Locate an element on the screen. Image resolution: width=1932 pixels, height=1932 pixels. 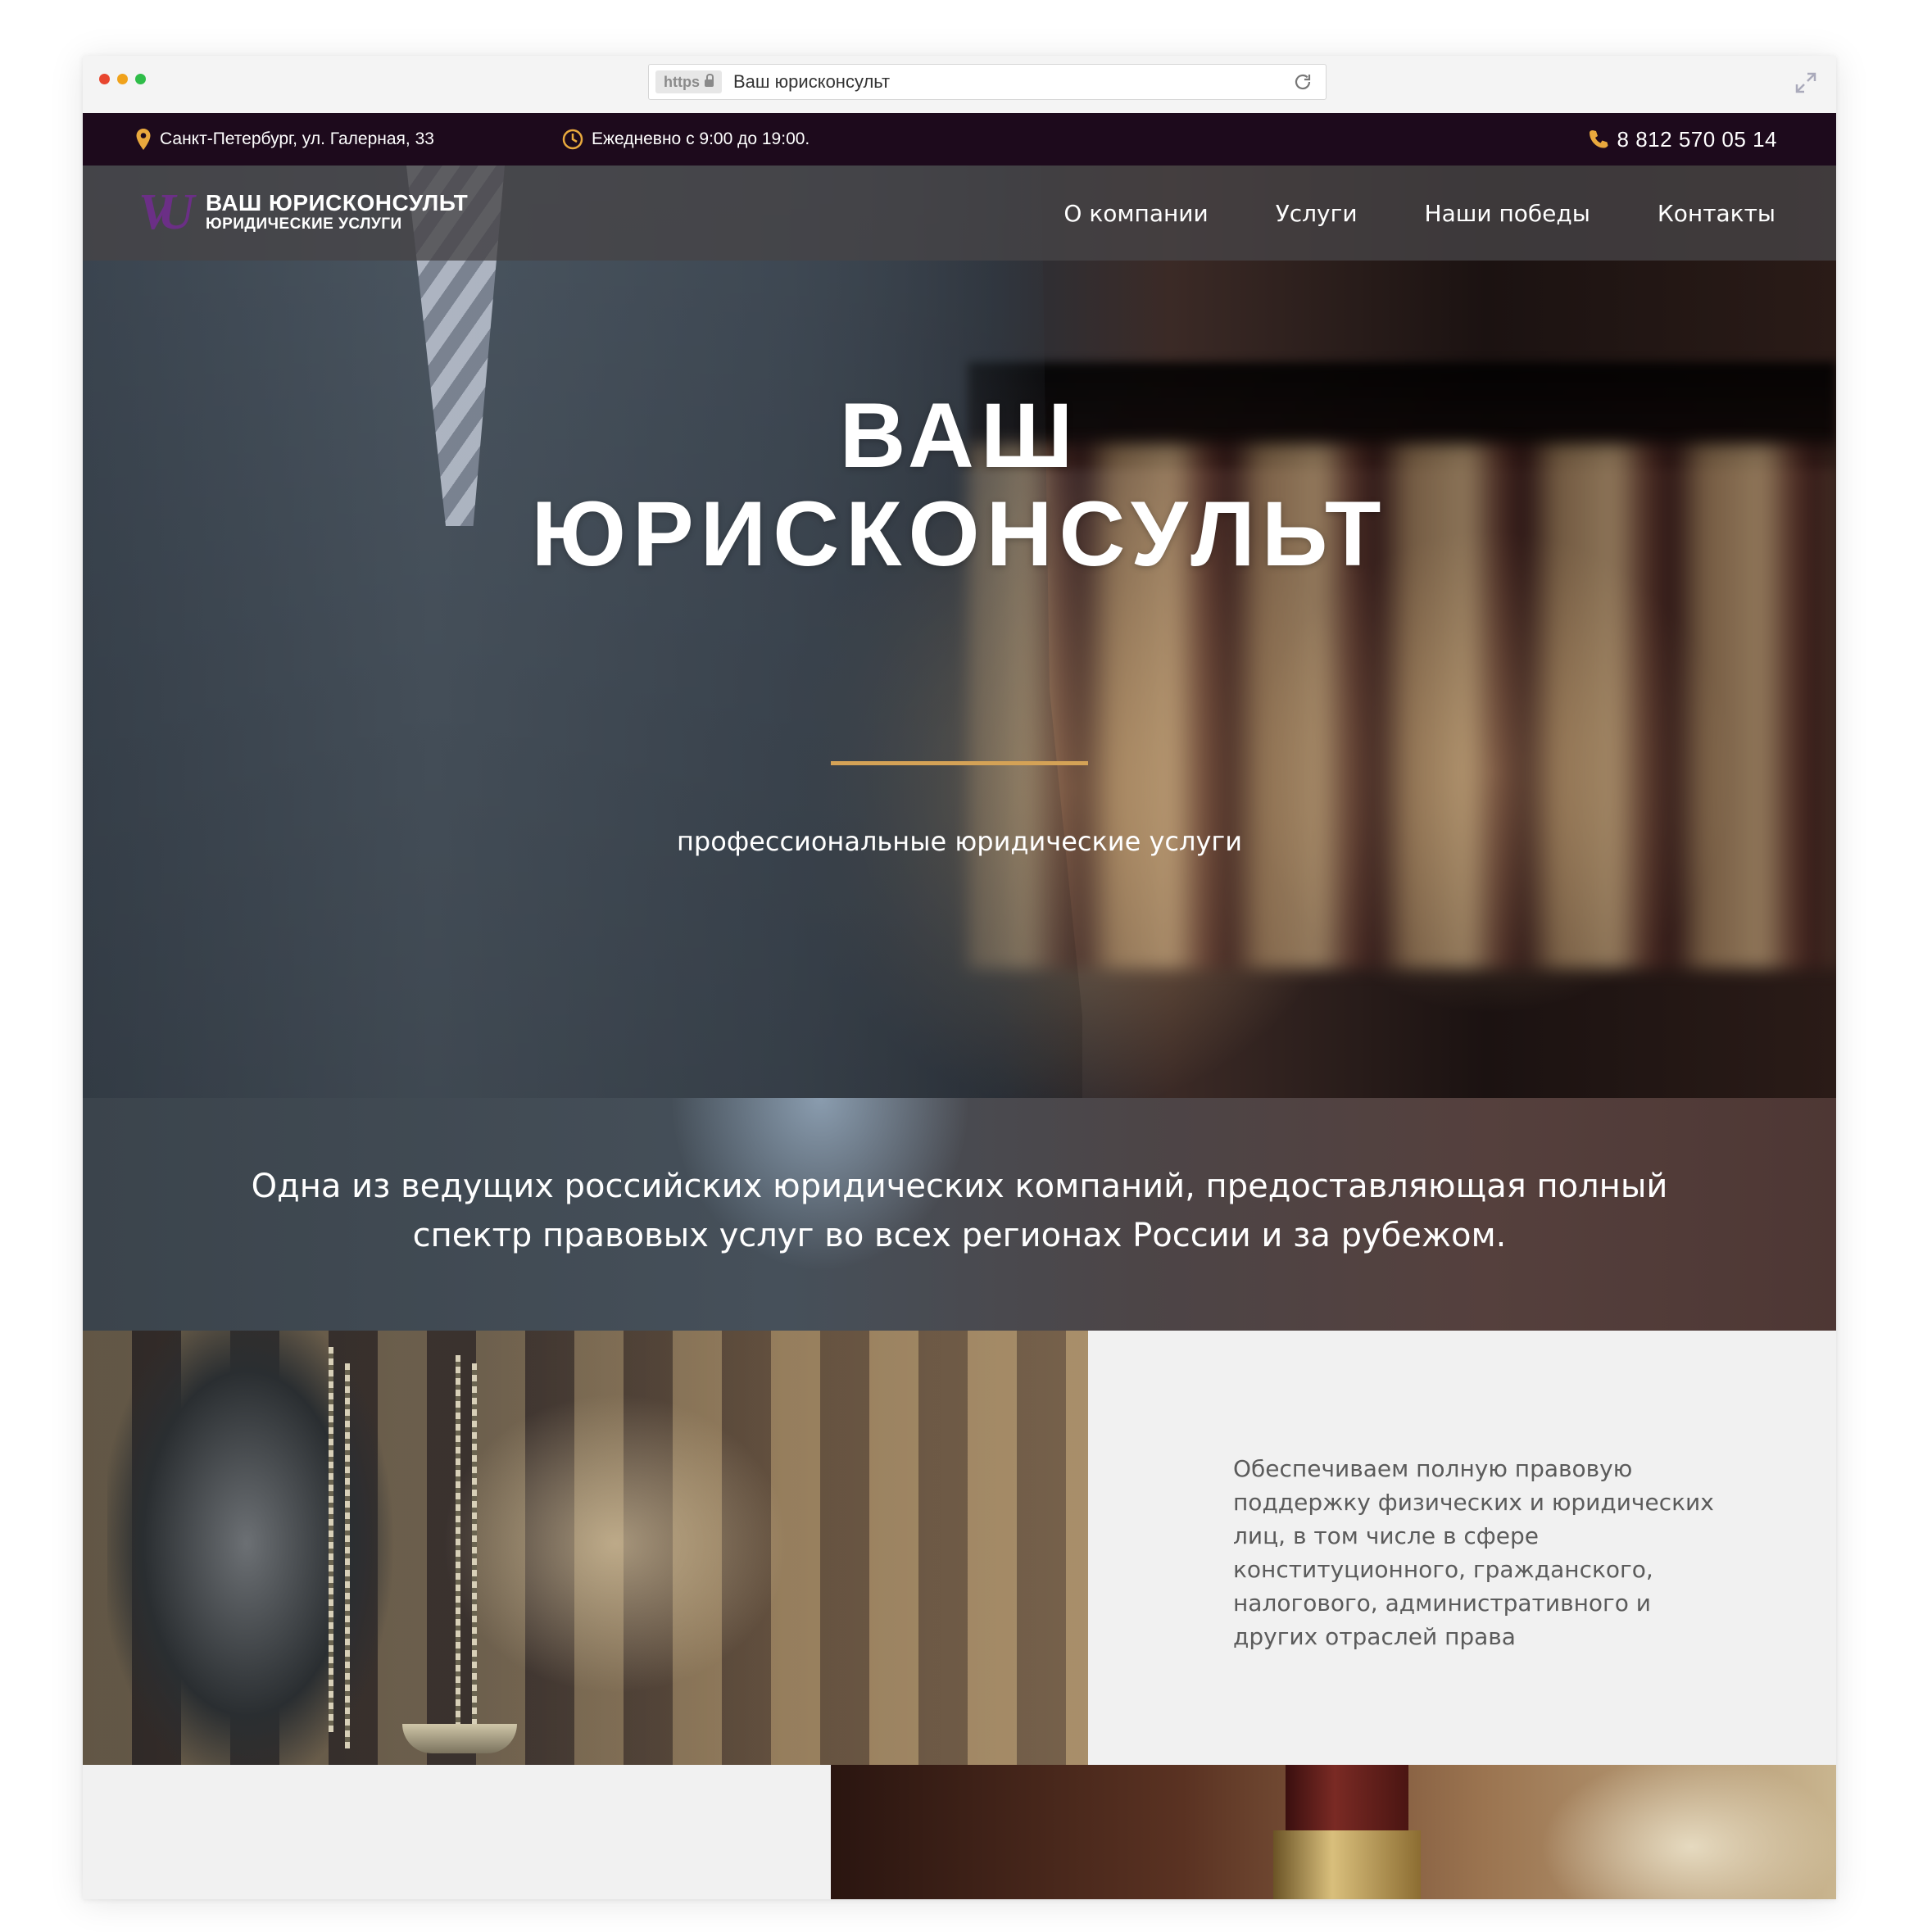
gavel-image is located at coordinates (1333, 1832).